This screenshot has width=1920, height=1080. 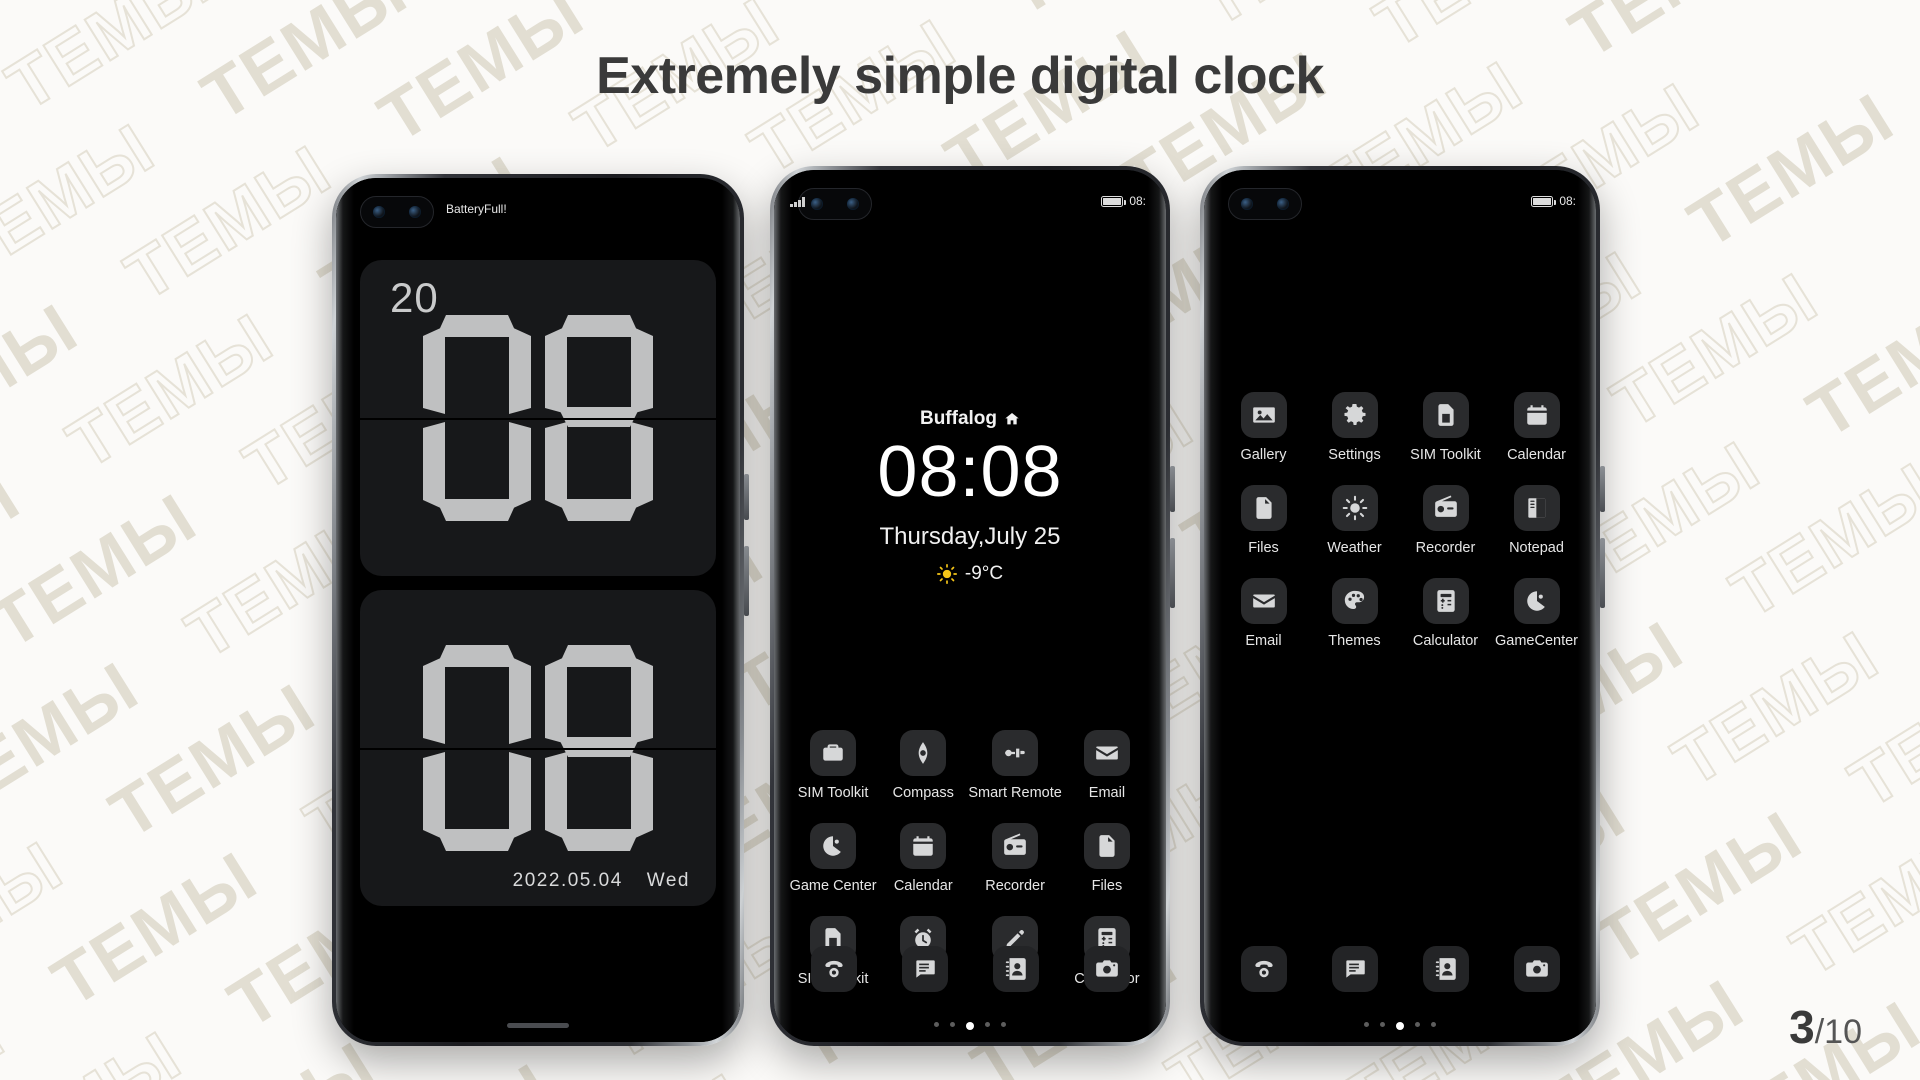 What do you see at coordinates (960, 76) in the screenshot?
I see `page-title: Extremely simple digital clock` at bounding box center [960, 76].